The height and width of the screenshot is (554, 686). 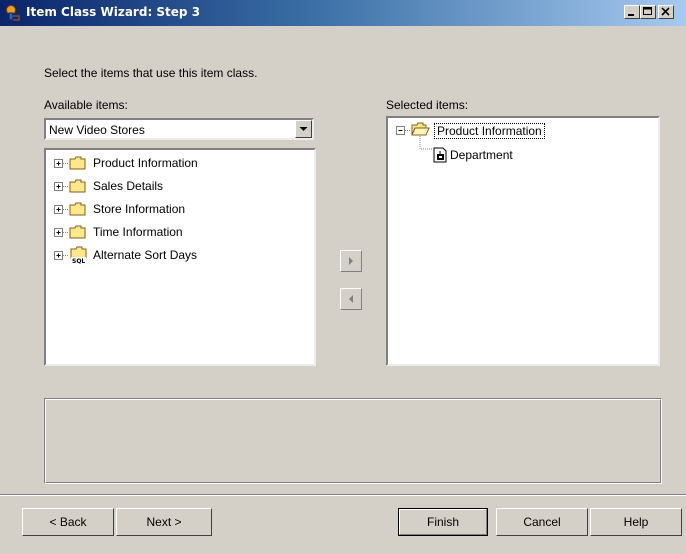 I want to click on store-combo-value: New Video Stores, so click(x=97, y=130).